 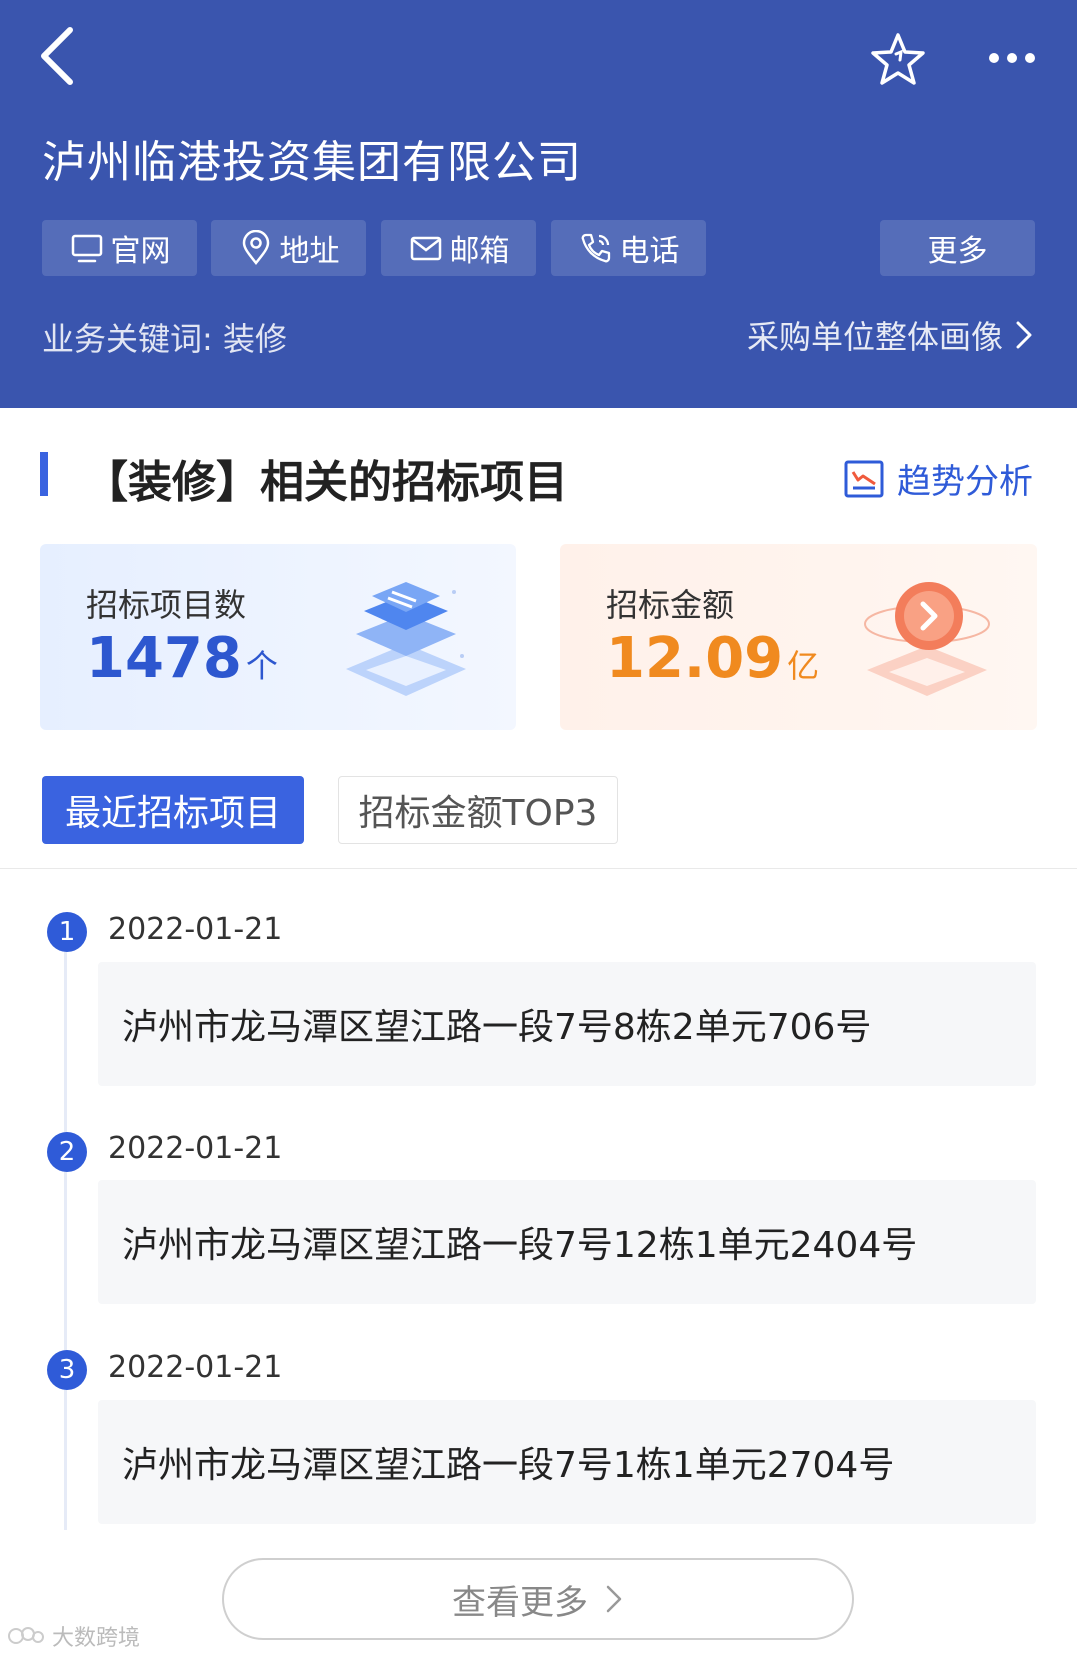 I want to click on more-button: 更多, so click(x=957, y=248).